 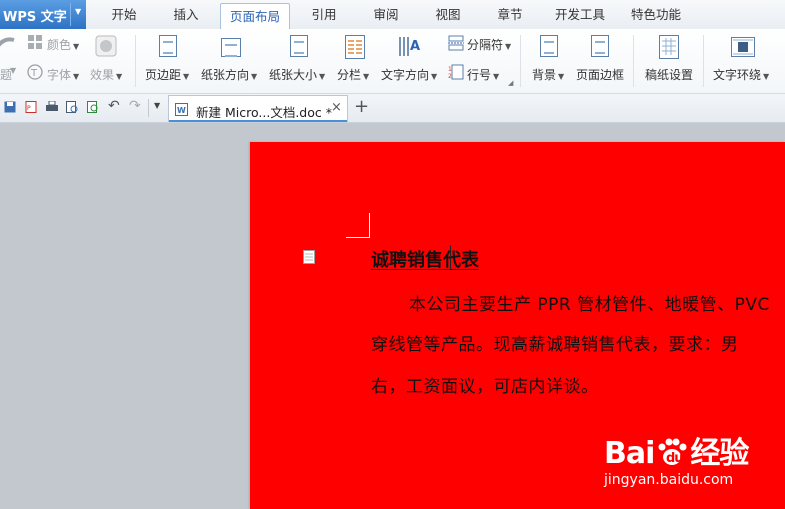 What do you see at coordinates (448, 14) in the screenshot?
I see `tab-view: 视图` at bounding box center [448, 14].